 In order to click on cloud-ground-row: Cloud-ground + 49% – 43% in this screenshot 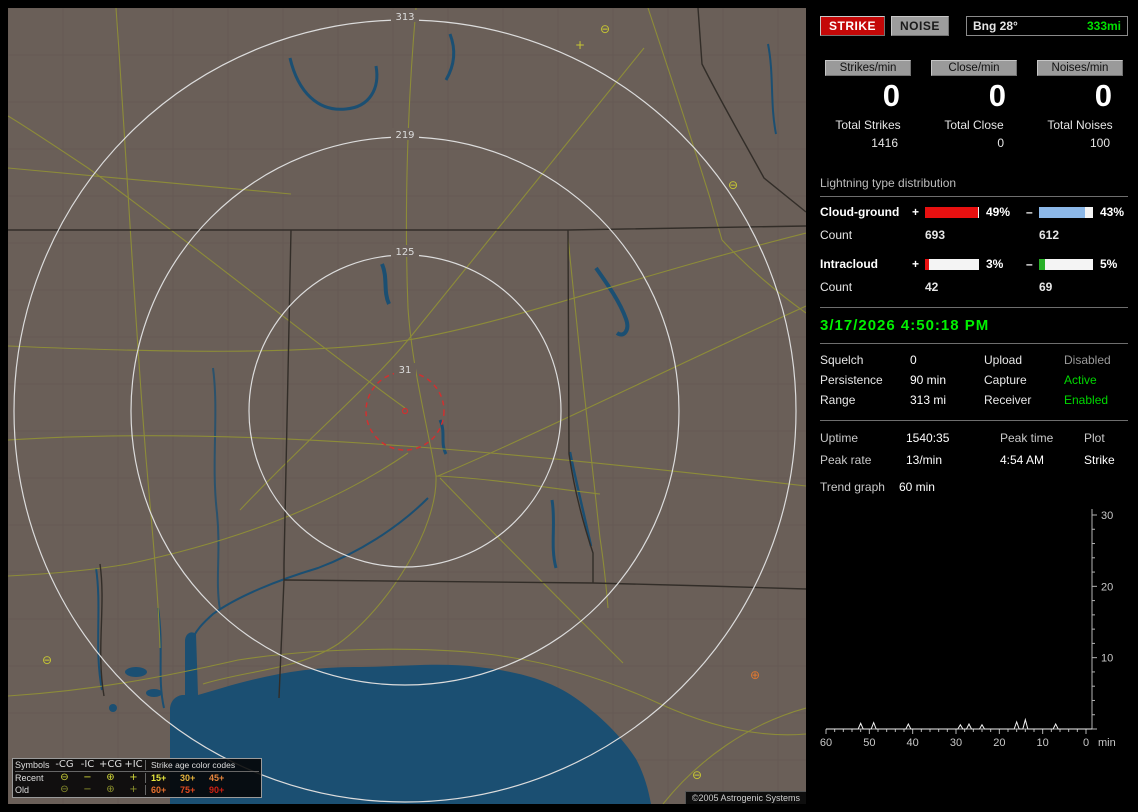, I will do `click(974, 212)`.